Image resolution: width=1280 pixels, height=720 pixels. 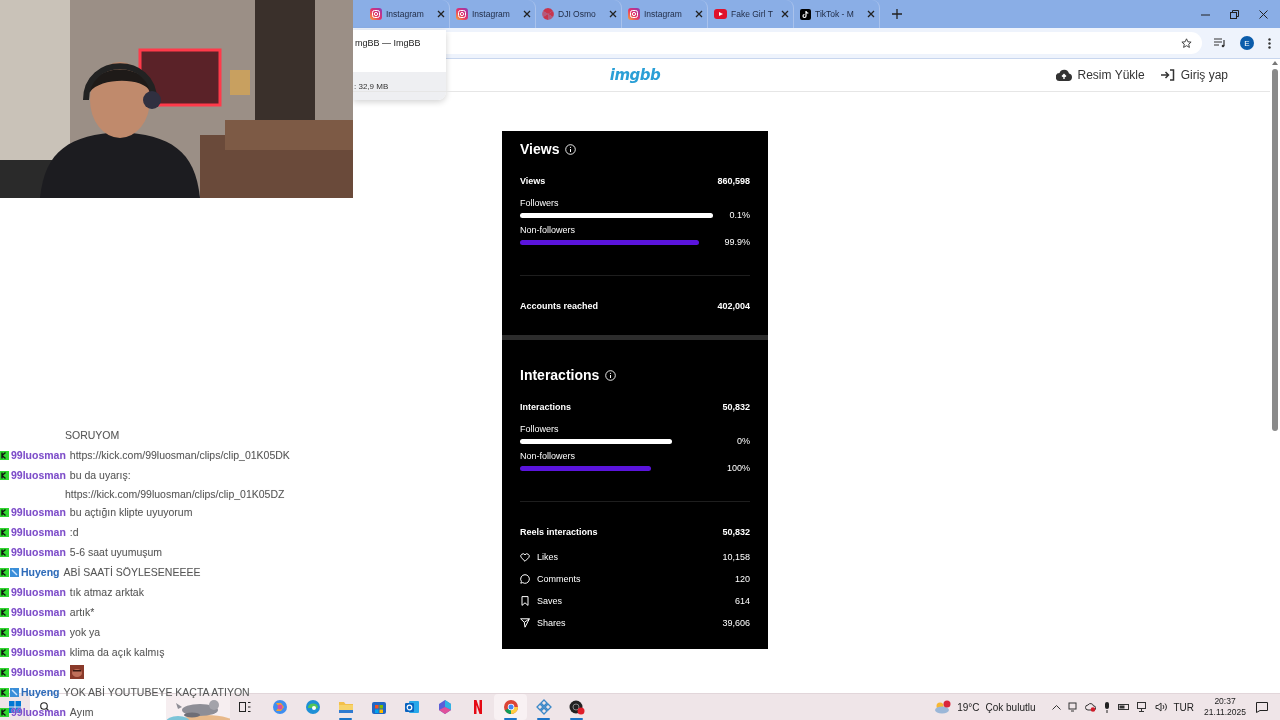 What do you see at coordinates (742, 601) in the screenshot?
I see `metric-value: 614` at bounding box center [742, 601].